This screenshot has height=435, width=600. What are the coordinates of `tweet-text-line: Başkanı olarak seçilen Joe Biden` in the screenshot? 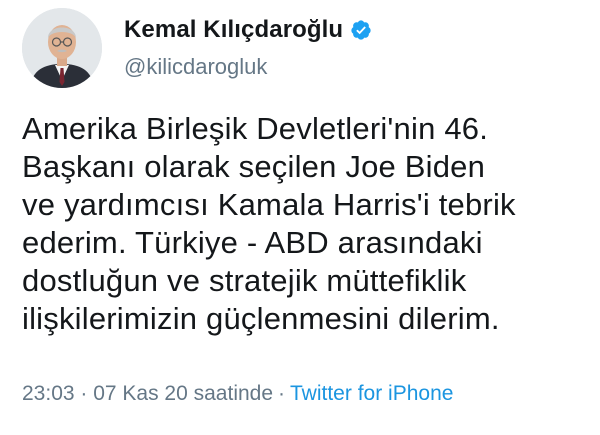 It's located at (254, 166).